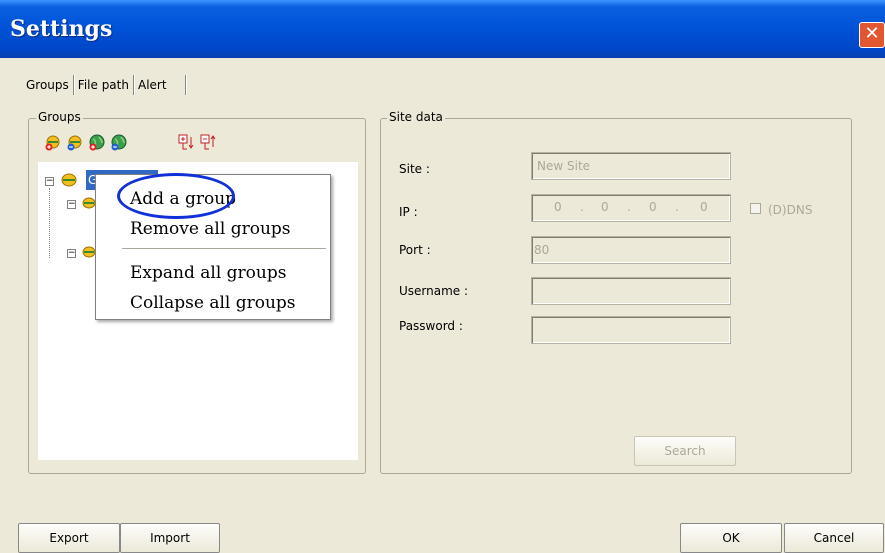 This screenshot has height=553, width=885. Describe the element at coordinates (170, 538) in the screenshot. I see `import-button: Import` at that location.